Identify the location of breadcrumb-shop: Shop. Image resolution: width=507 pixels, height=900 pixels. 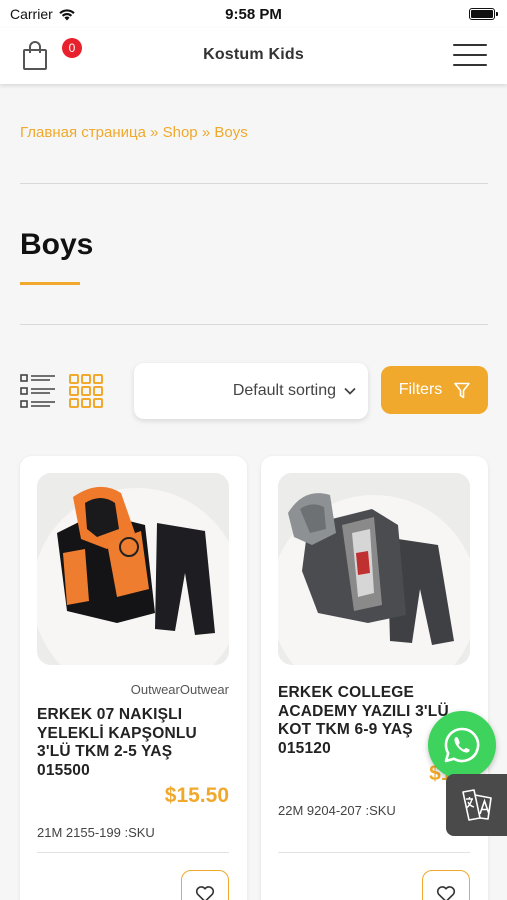
(180, 132).